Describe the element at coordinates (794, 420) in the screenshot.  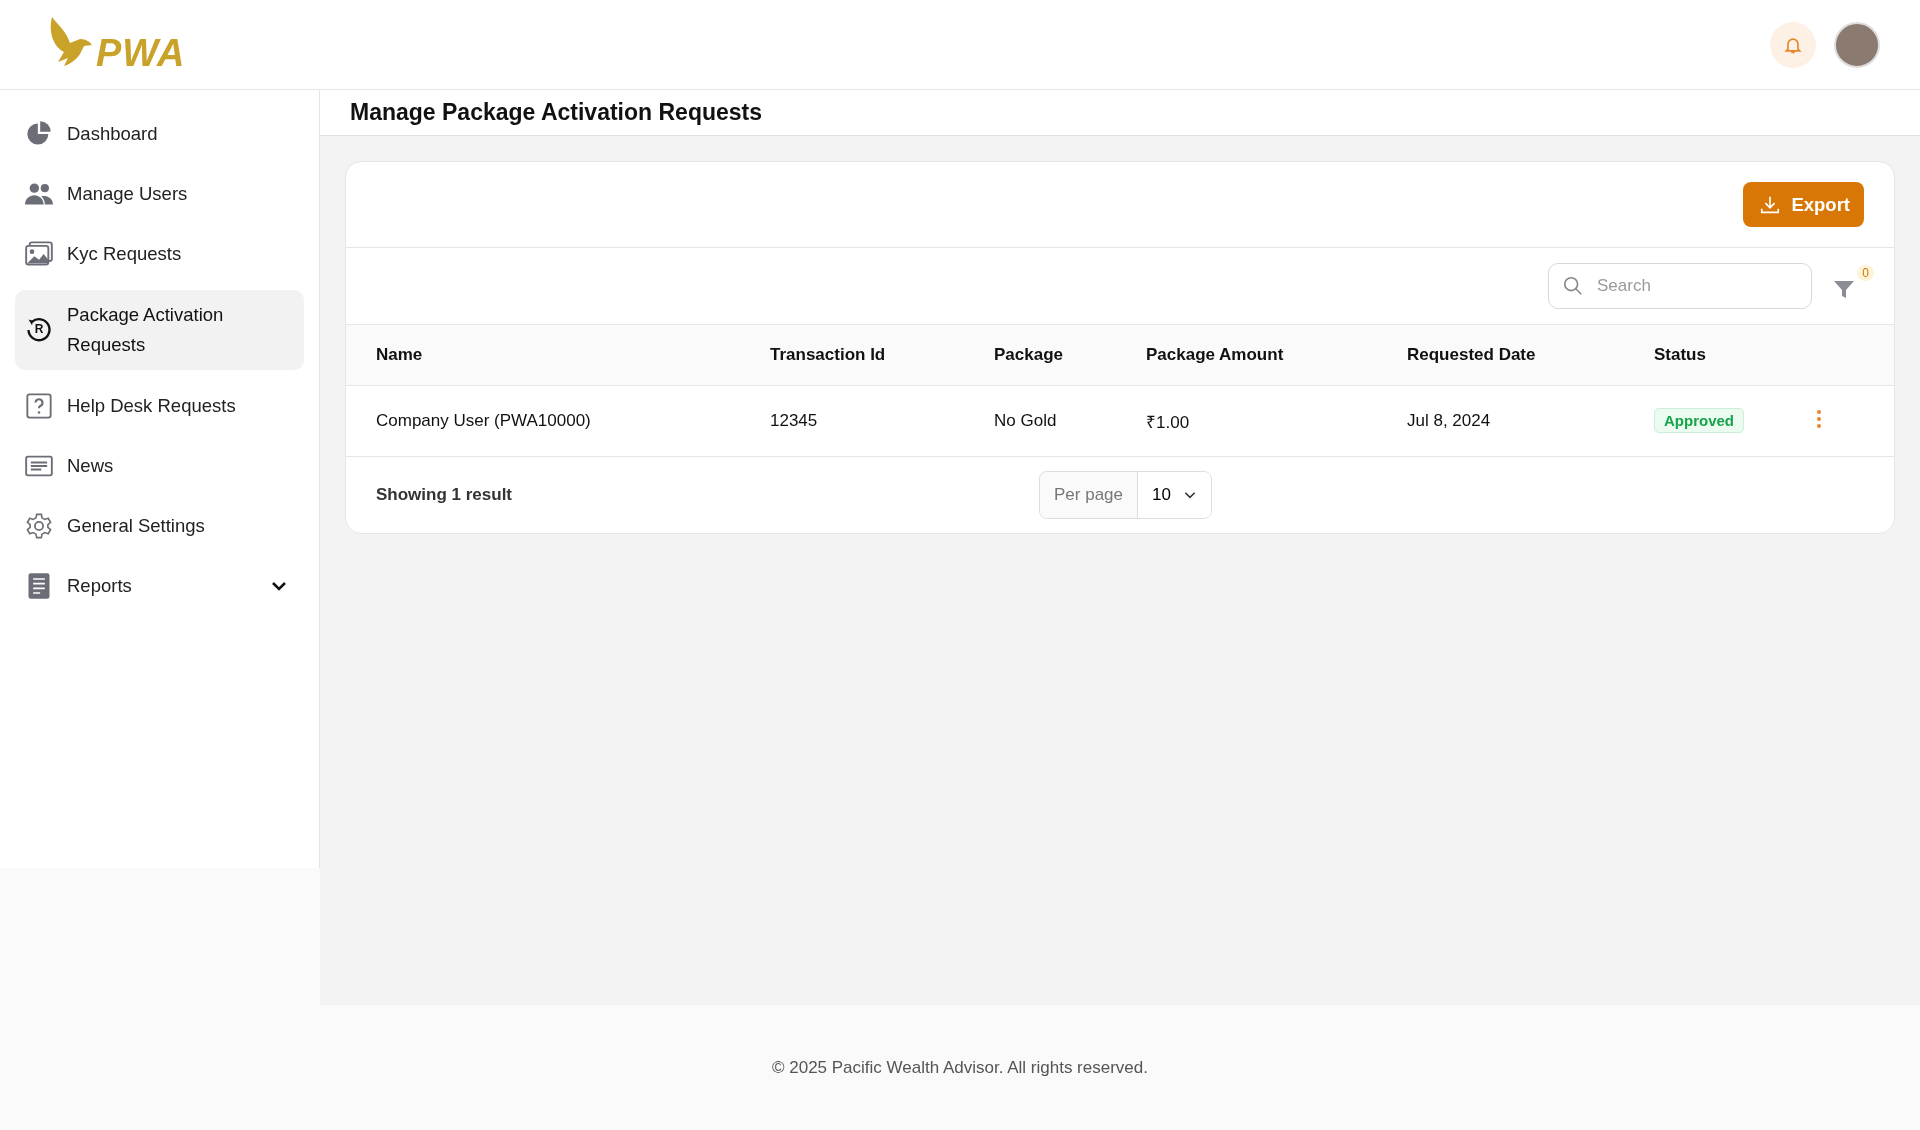
I see `table-cell: 12345` at that location.